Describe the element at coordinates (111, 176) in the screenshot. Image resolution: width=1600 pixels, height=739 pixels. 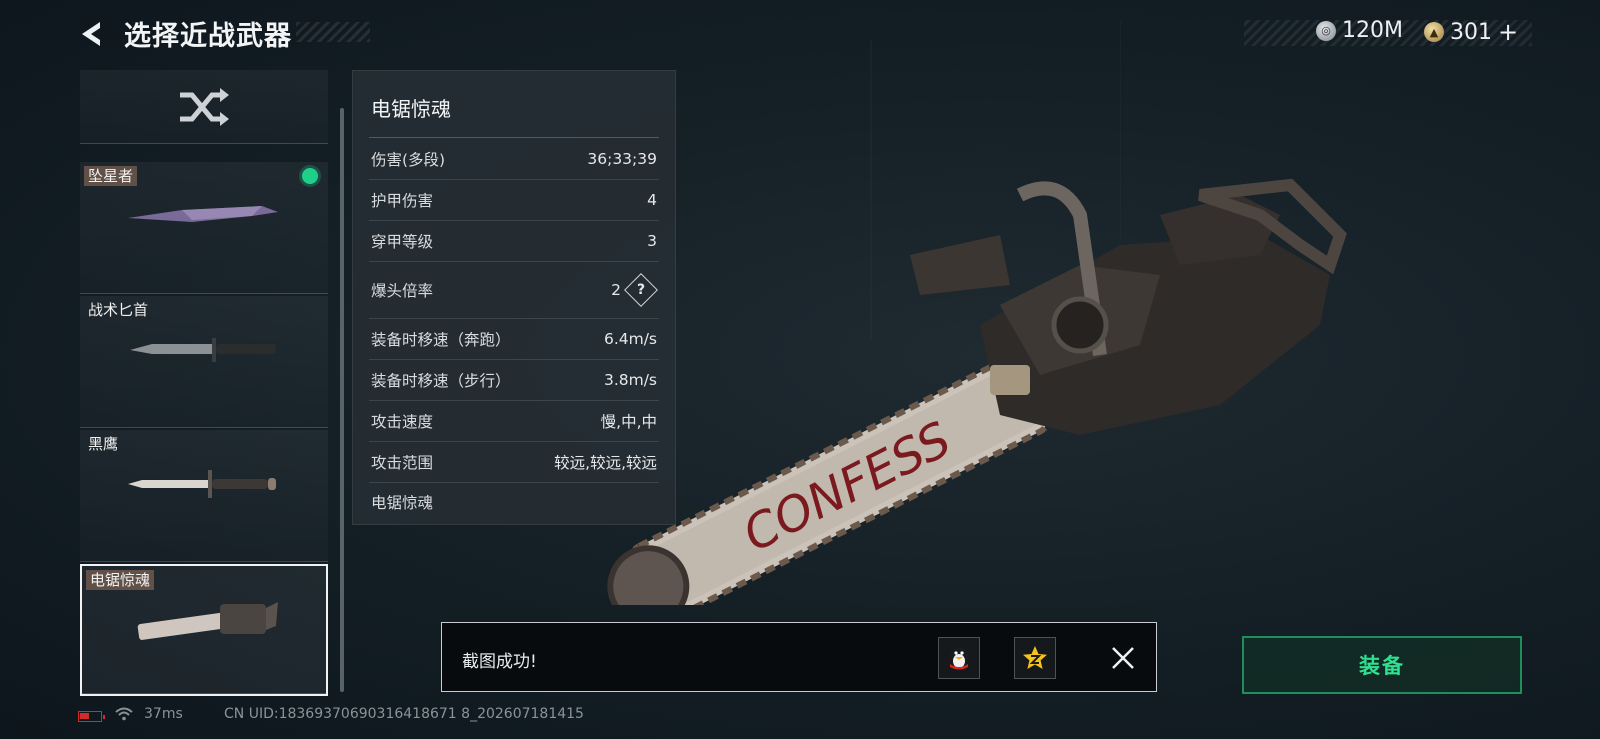
I see `weapon-card-label: 坠星者` at that location.